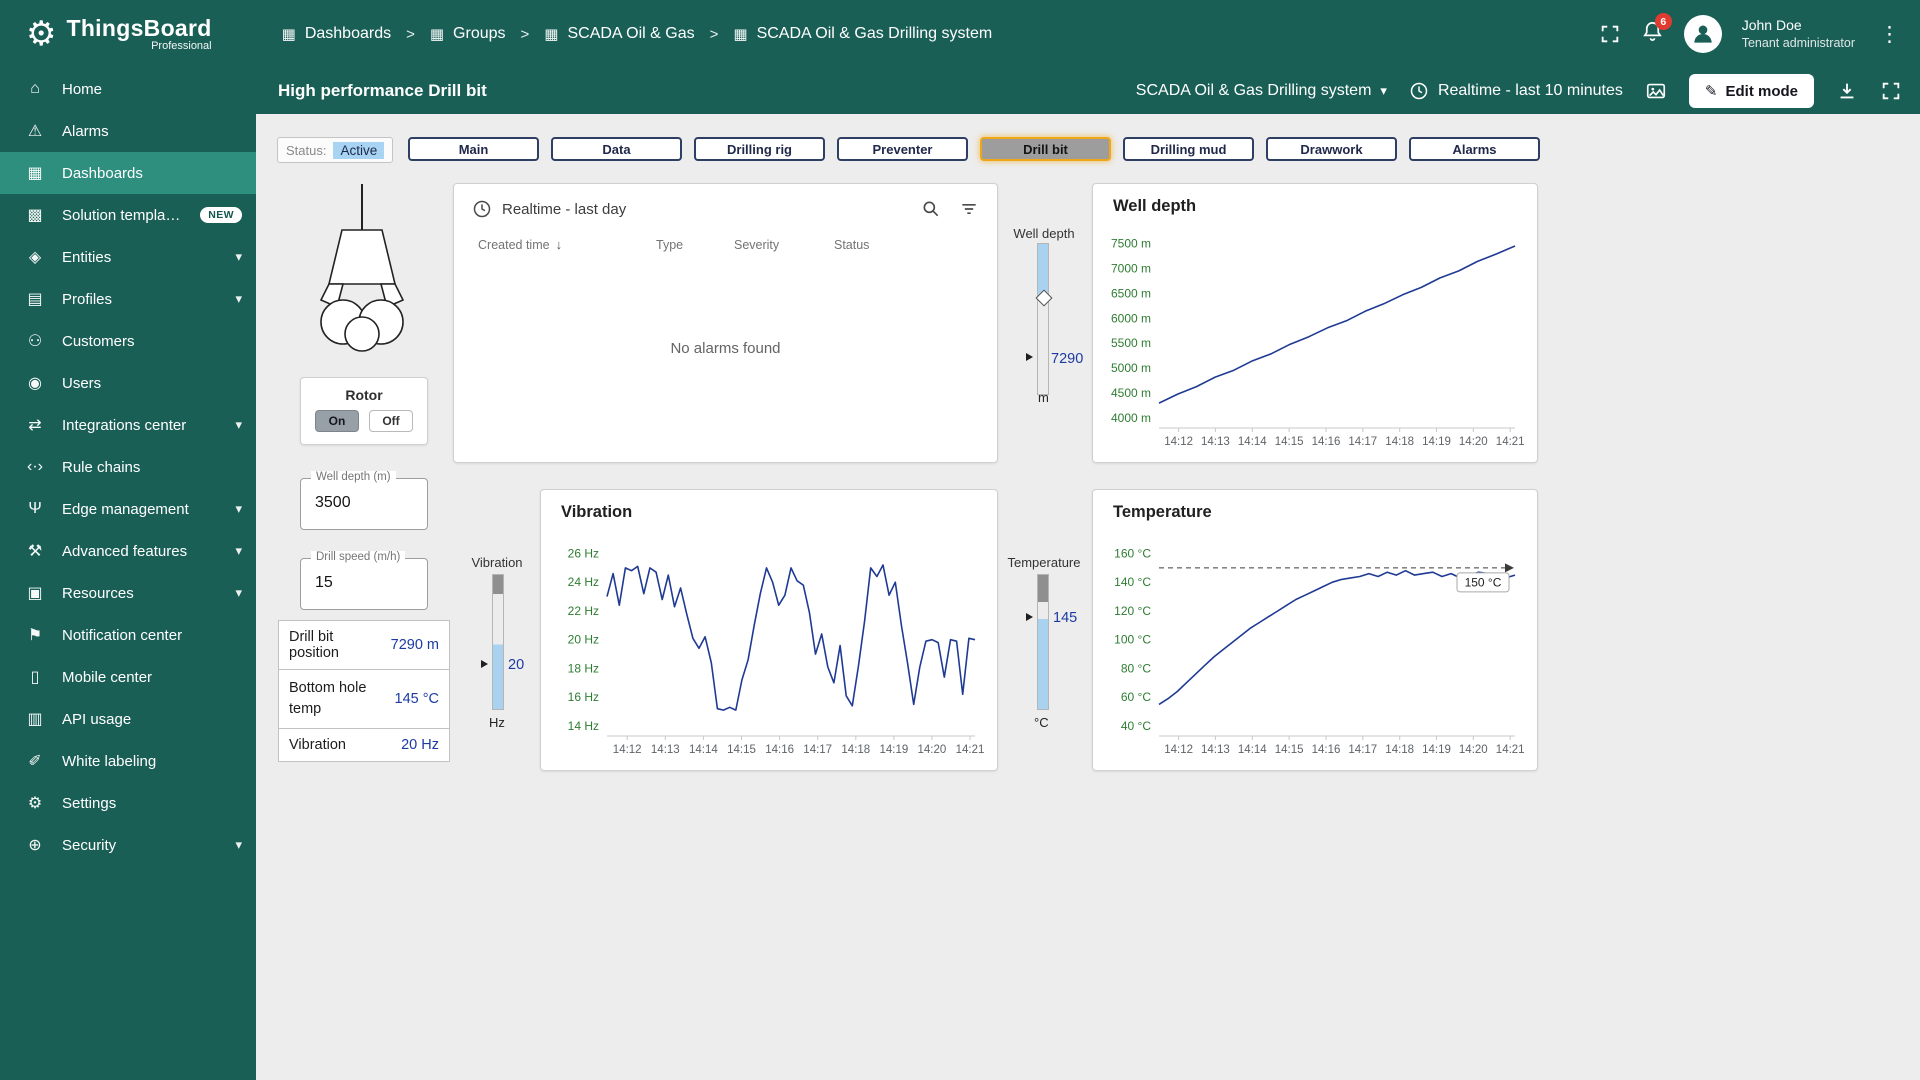 The image size is (1920, 1080). Describe the element at coordinates (759, 149) in the screenshot. I see `tab-drilling-rig: Drilling rig` at that location.